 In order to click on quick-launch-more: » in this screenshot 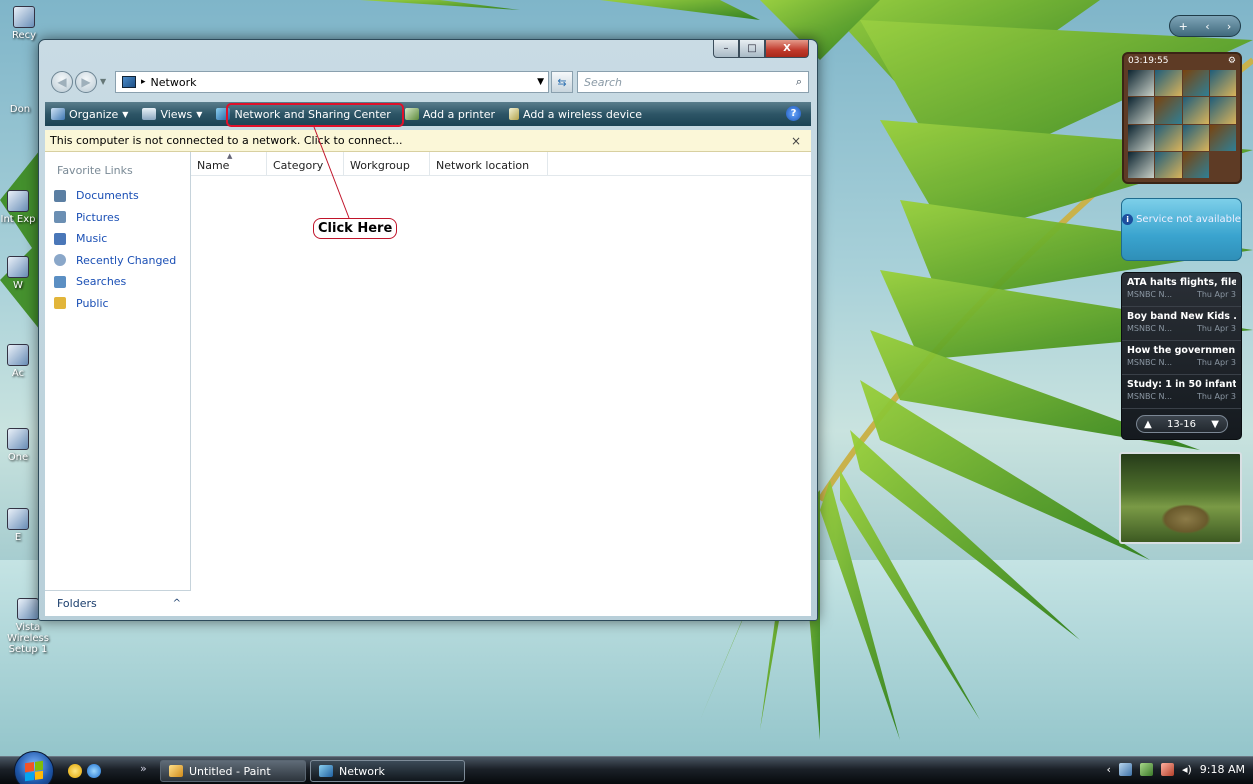, I will do `click(143, 768)`.